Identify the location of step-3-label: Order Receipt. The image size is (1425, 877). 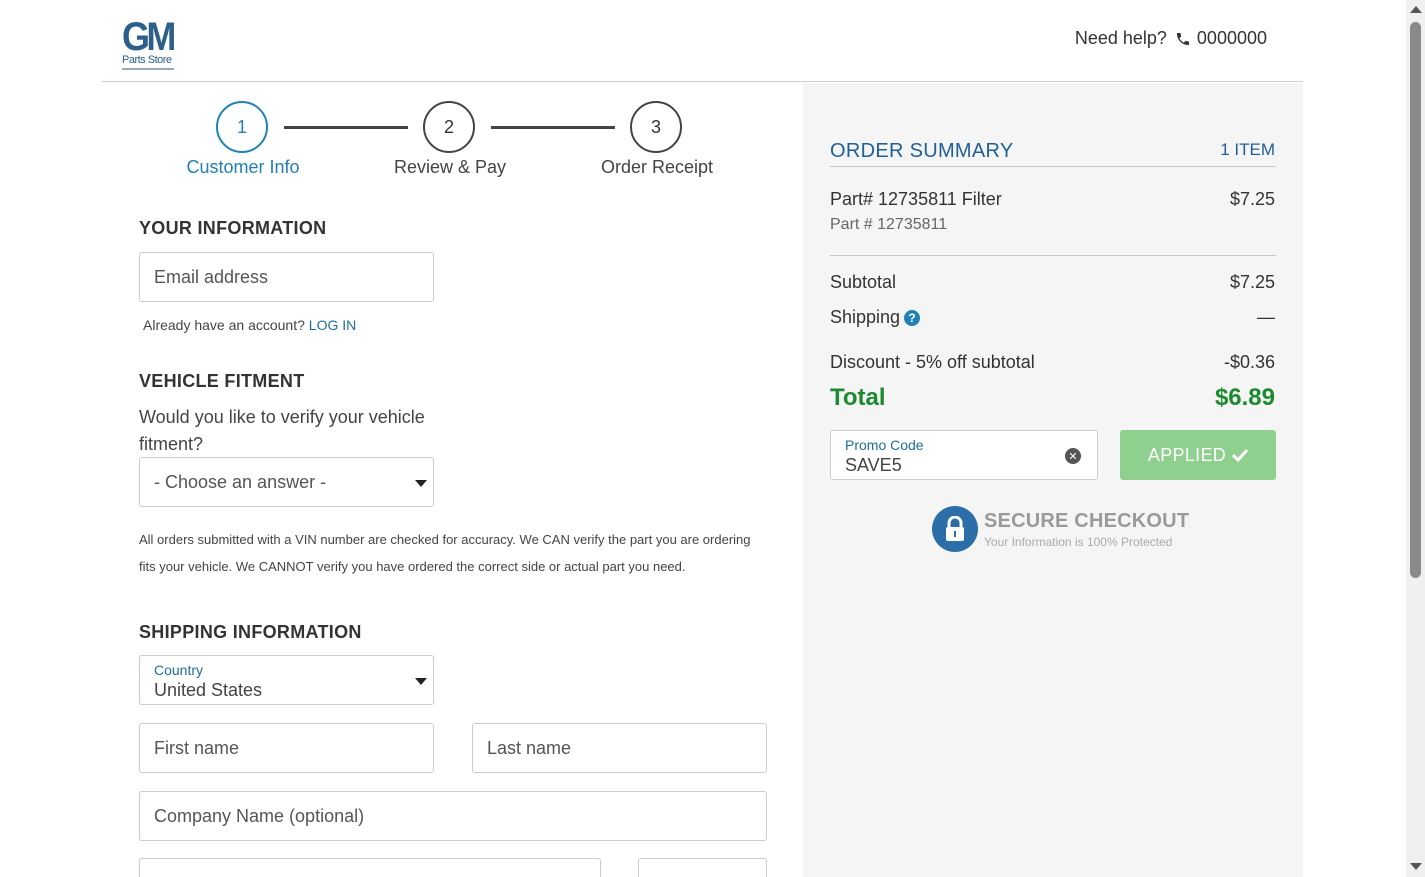
(657, 167).